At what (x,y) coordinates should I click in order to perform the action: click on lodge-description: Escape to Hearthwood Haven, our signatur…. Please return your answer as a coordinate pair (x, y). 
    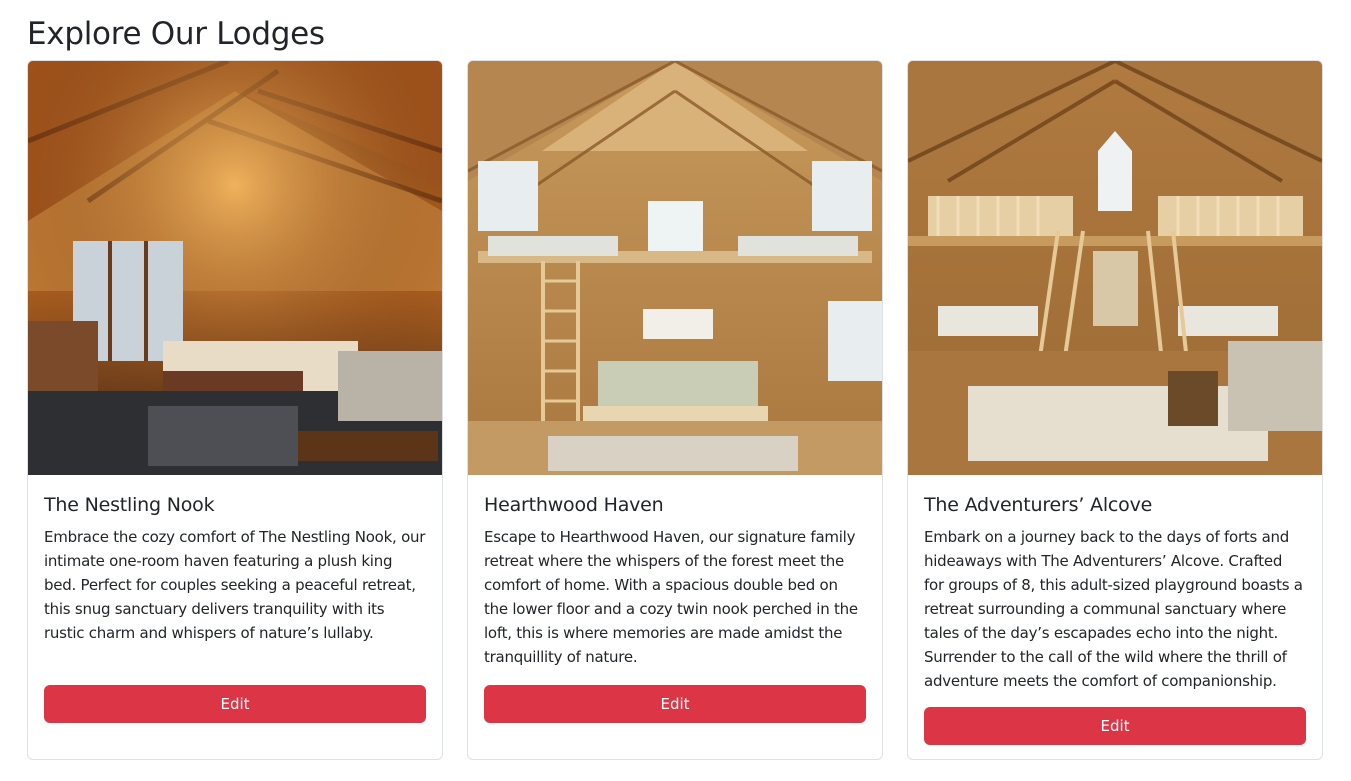
    Looking at the image, I should click on (671, 597).